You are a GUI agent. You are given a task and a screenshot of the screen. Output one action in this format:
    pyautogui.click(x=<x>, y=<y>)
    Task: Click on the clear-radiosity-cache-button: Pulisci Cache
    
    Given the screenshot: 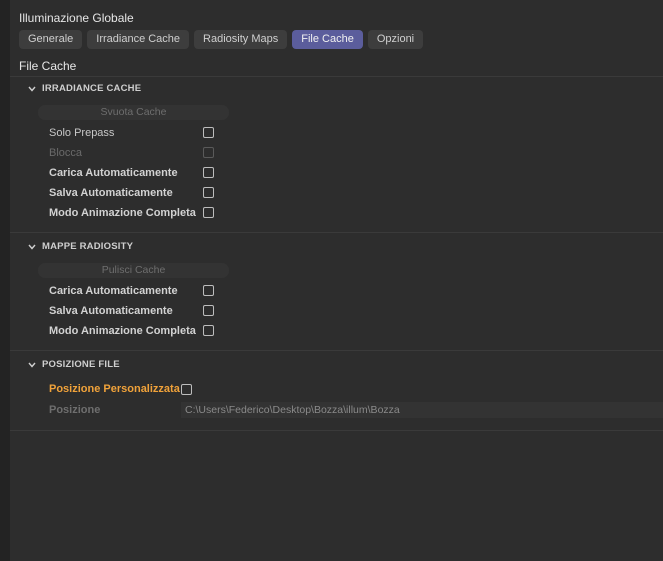 What is the action you would take?
    pyautogui.click(x=133, y=270)
    